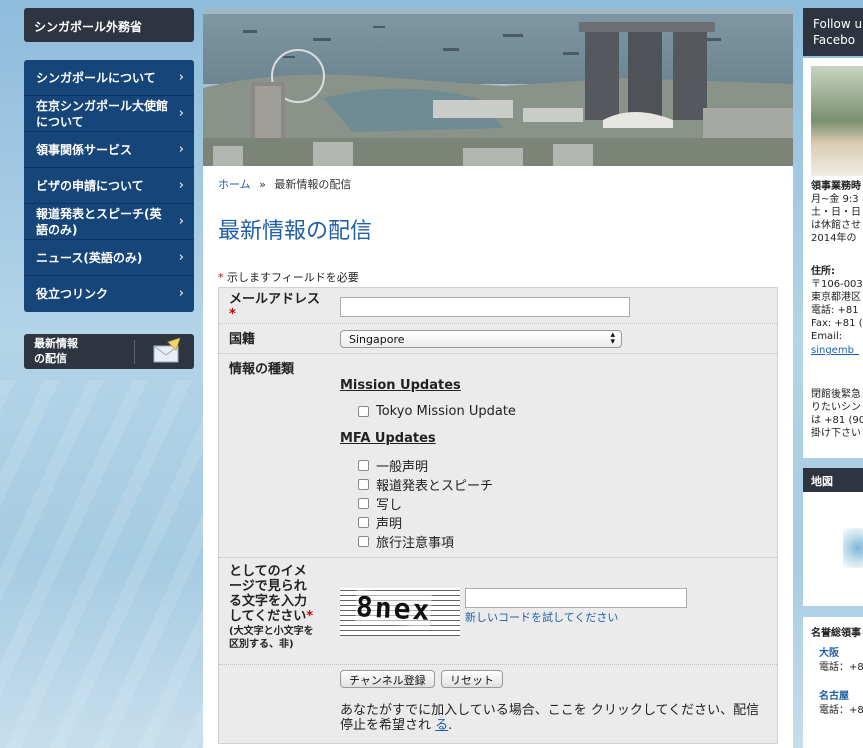 The width and height of the screenshot is (863, 748). I want to click on facebook-follow-box: Follow u Facebo, so click(833, 32).